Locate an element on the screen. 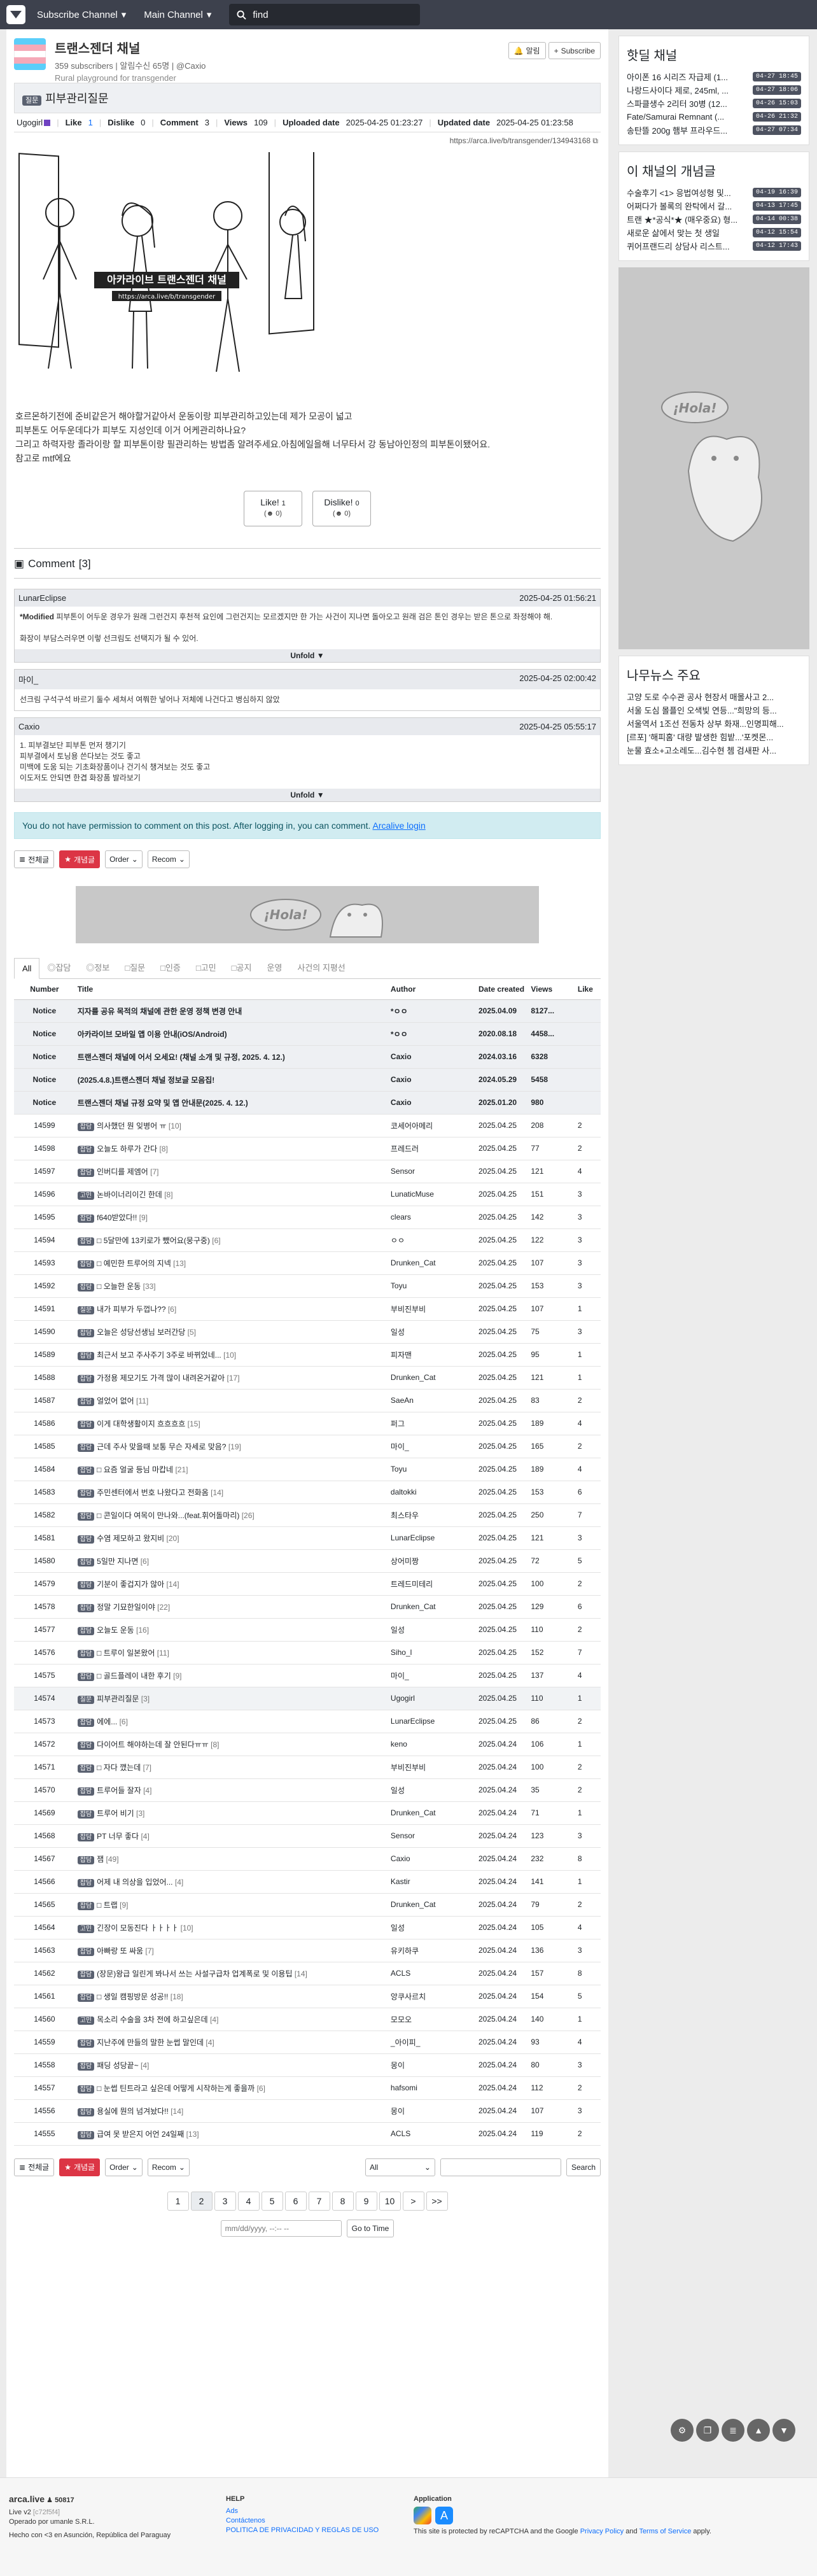 The height and width of the screenshot is (2576, 817). row-title-text: 수염 제모하고 왔지비 is located at coordinates (130, 1539).